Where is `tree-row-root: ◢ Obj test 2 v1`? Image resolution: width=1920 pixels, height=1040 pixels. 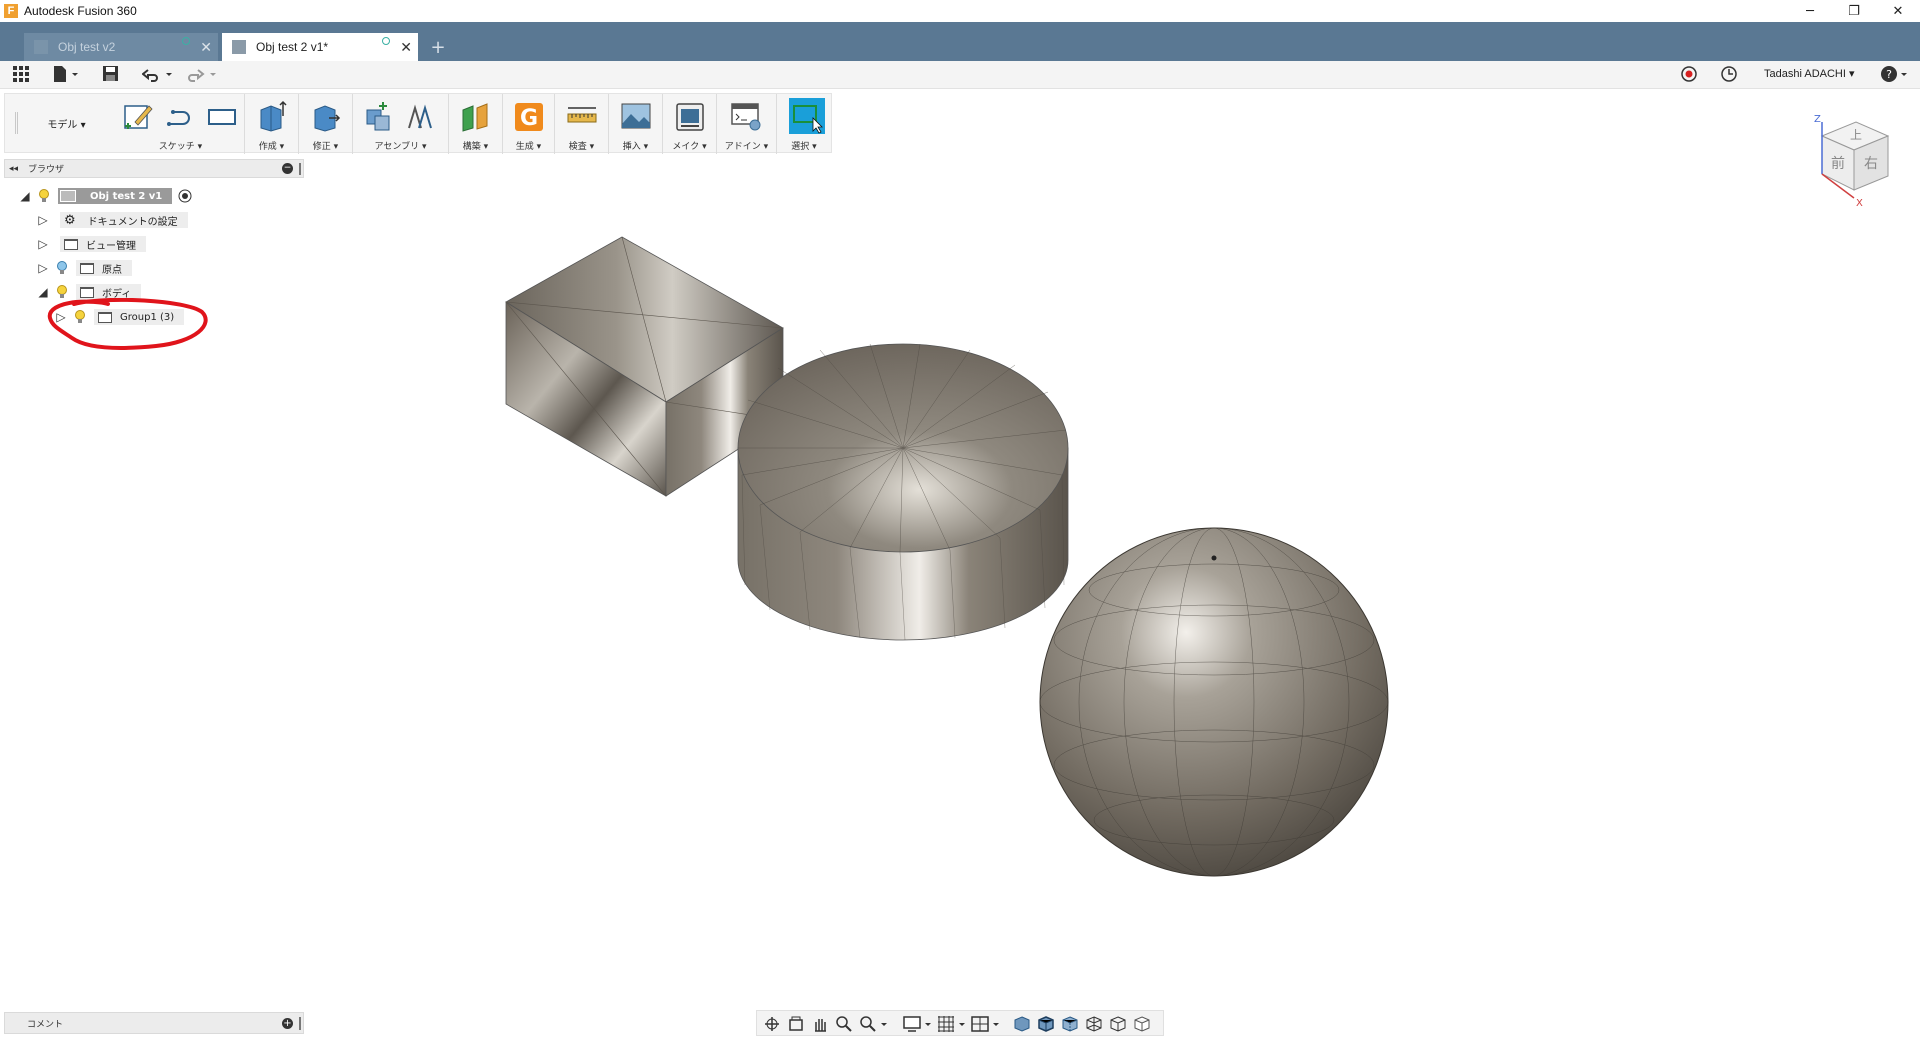
tree-row-root: ◢ Obj test 2 v1 is located at coordinates (105, 196).